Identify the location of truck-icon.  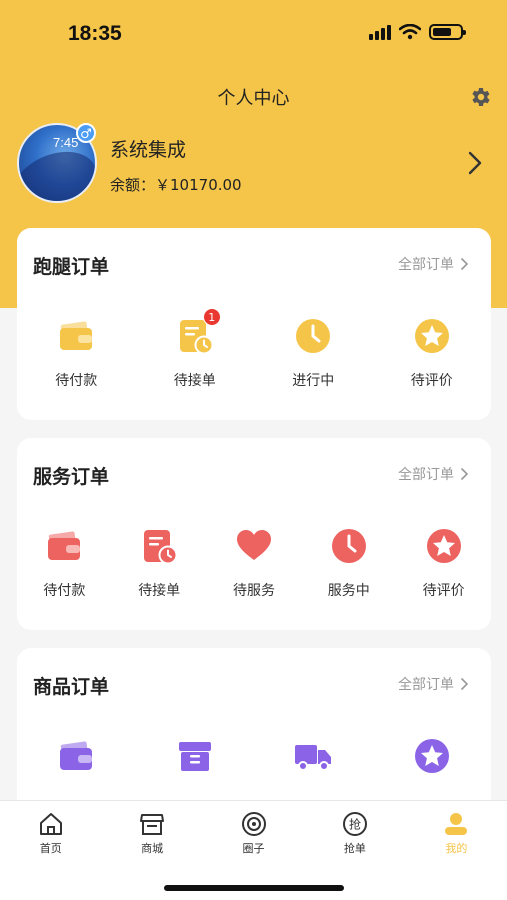
(313, 758).